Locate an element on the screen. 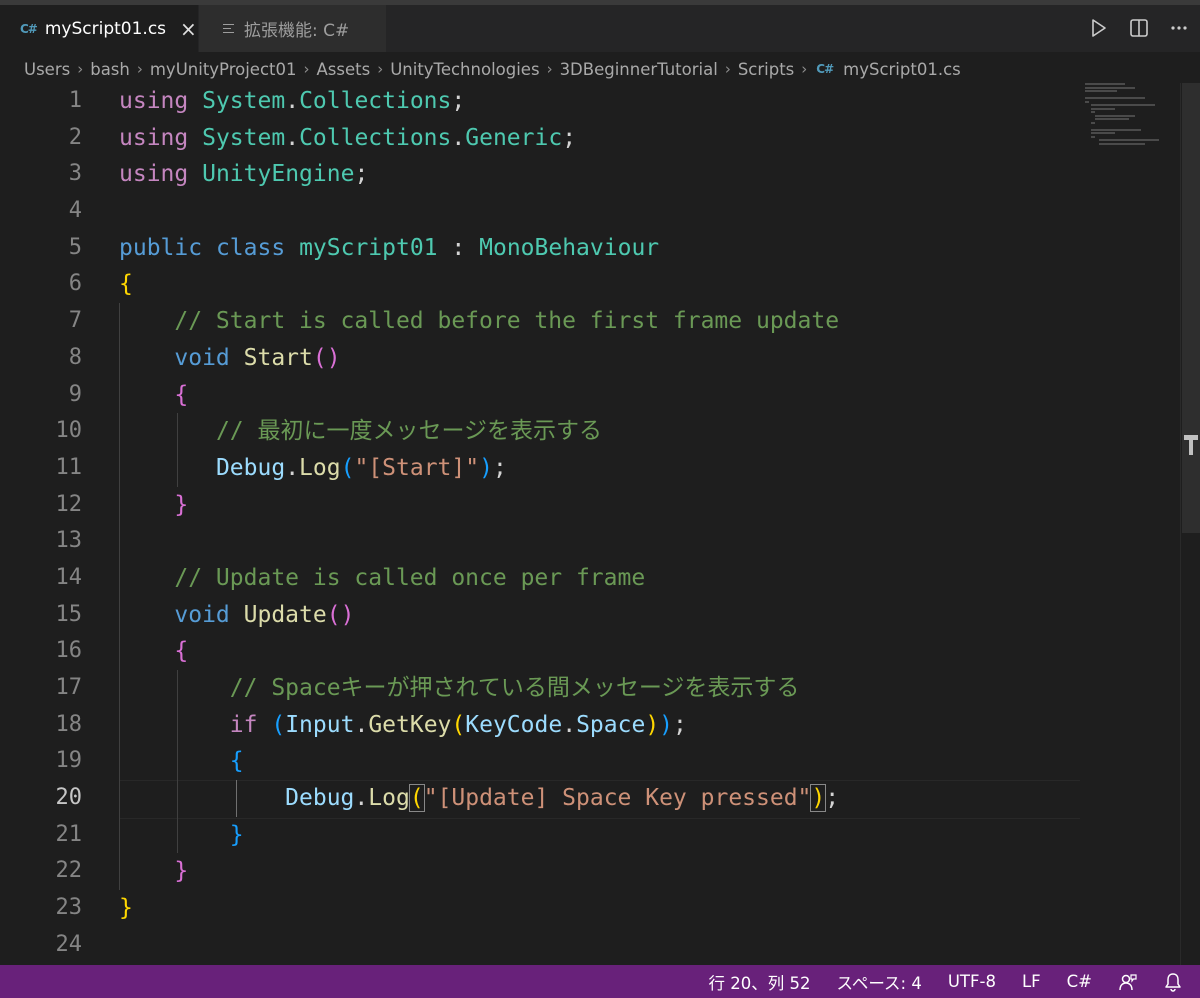  line-number: 3 is located at coordinates (75, 174).